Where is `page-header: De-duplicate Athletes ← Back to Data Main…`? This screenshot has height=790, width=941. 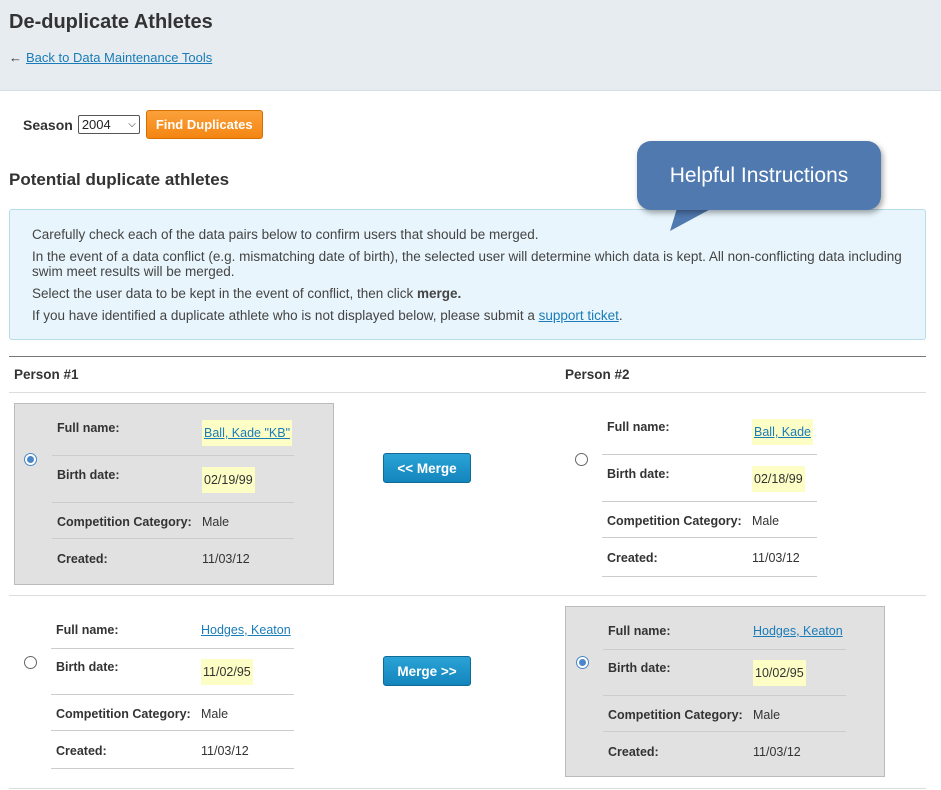
page-header: De-duplicate Athletes ← Back to Data Main… is located at coordinates (470, 45).